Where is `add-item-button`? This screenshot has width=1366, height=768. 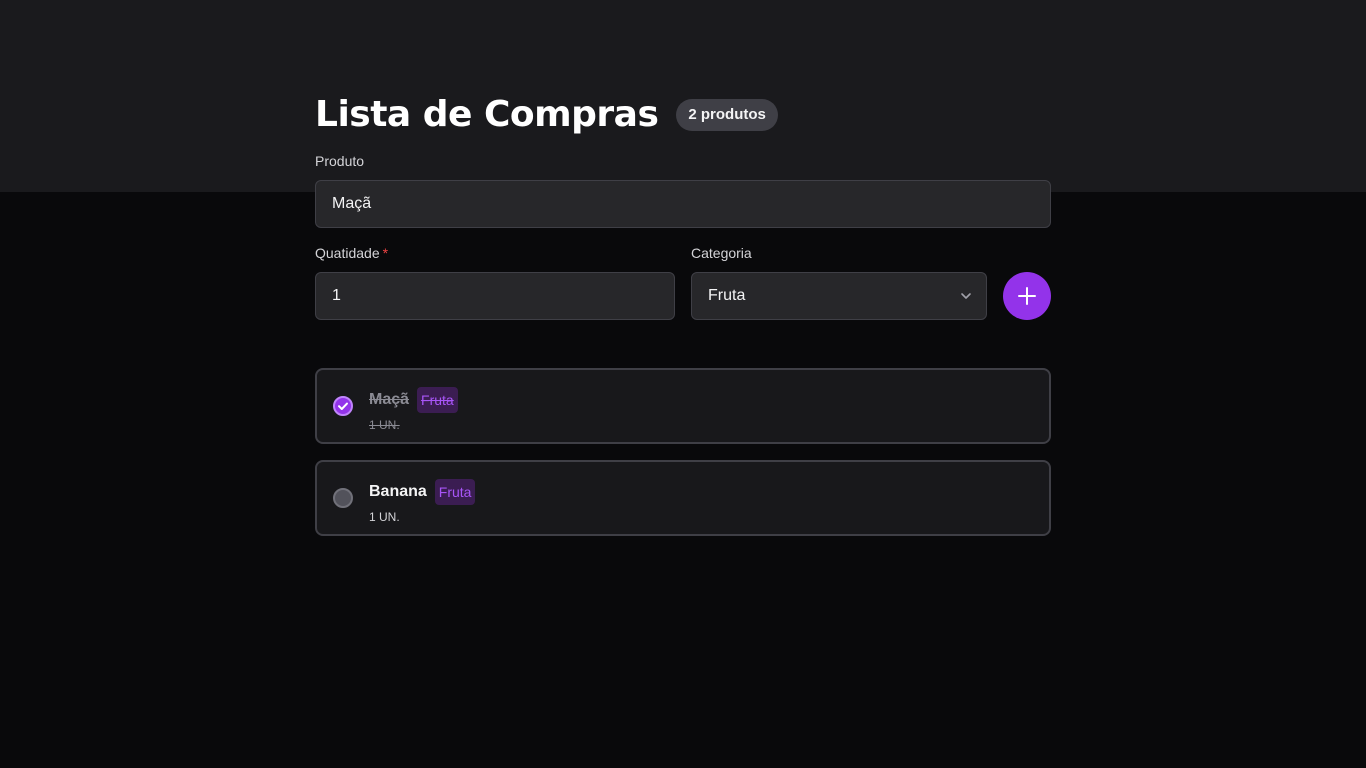 add-item-button is located at coordinates (1027, 296).